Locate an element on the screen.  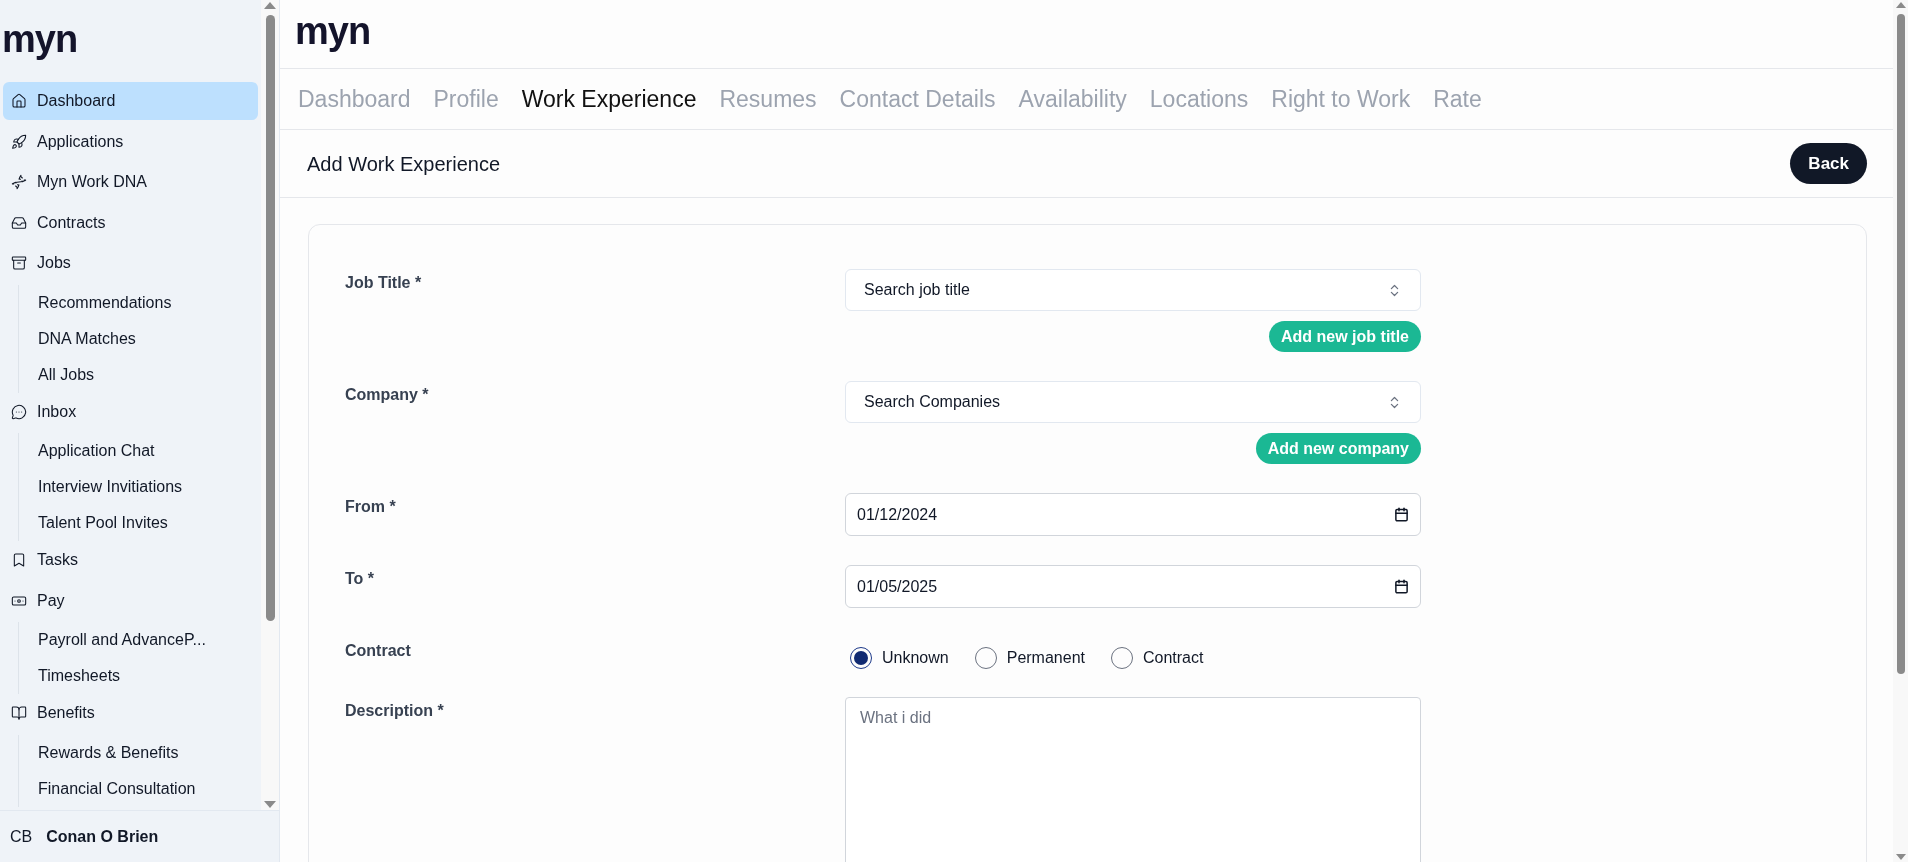
rocket-icon is located at coordinates (19, 141).